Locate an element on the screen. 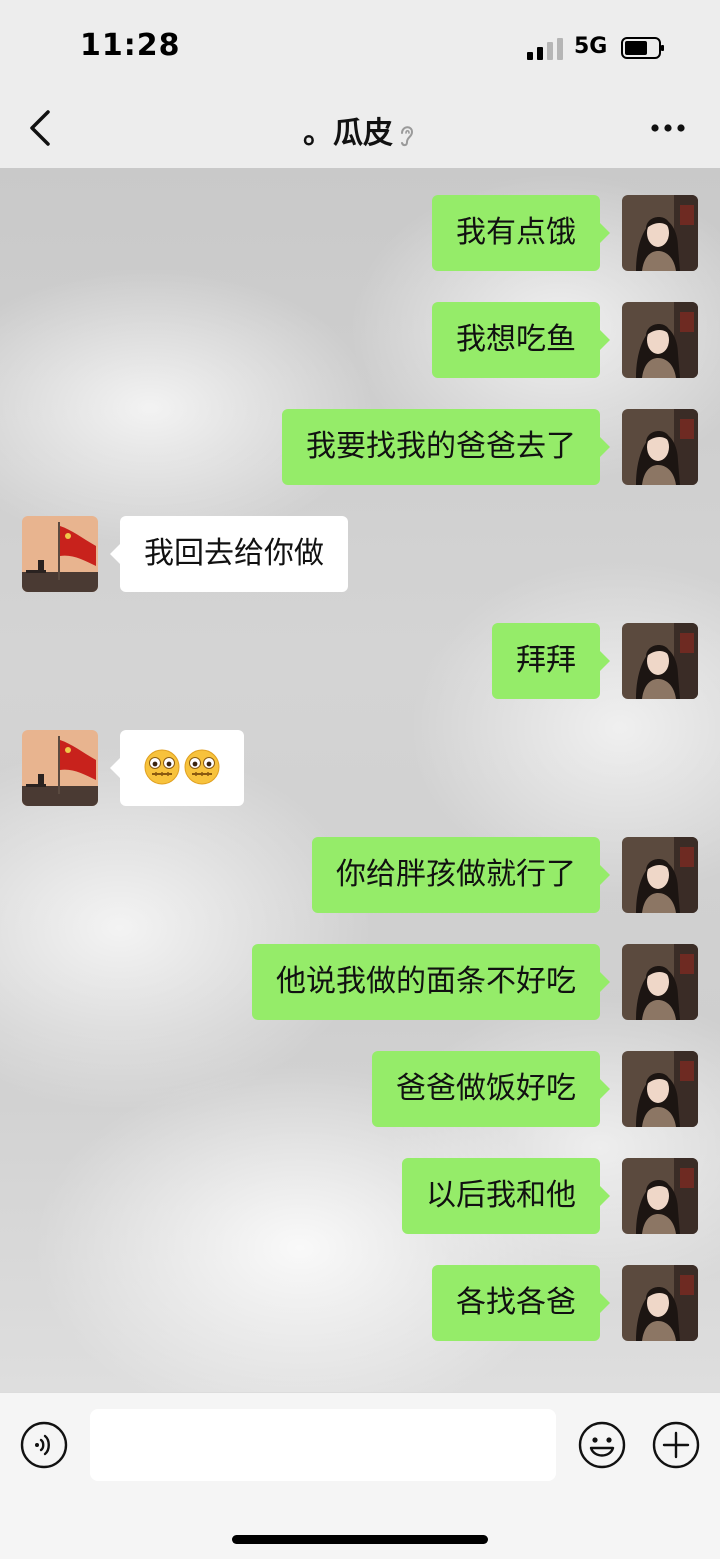  message-row: 我想吃鱼 is located at coordinates (360, 340).